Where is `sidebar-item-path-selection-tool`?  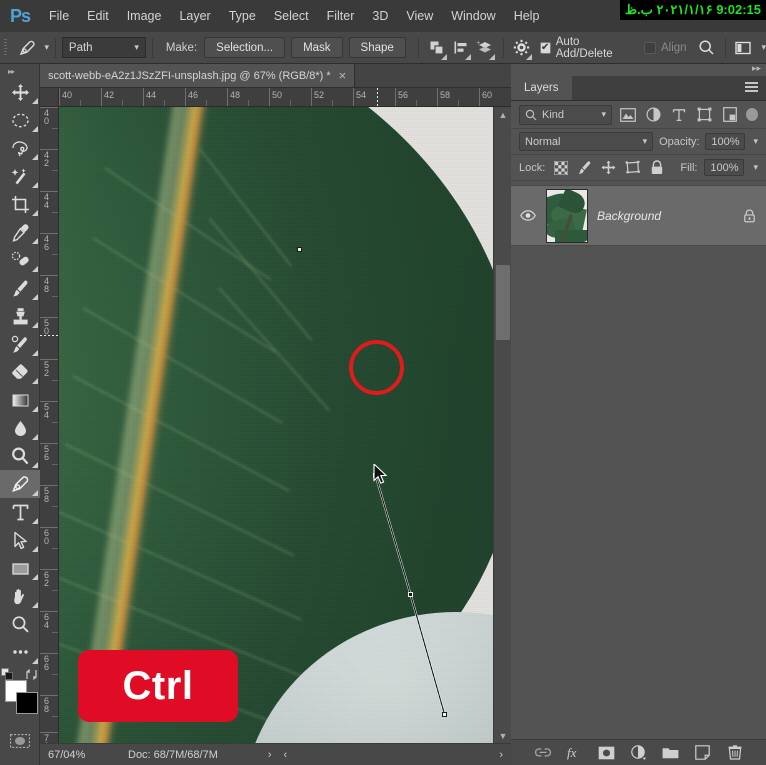 sidebar-item-path-selection-tool is located at coordinates (20, 540).